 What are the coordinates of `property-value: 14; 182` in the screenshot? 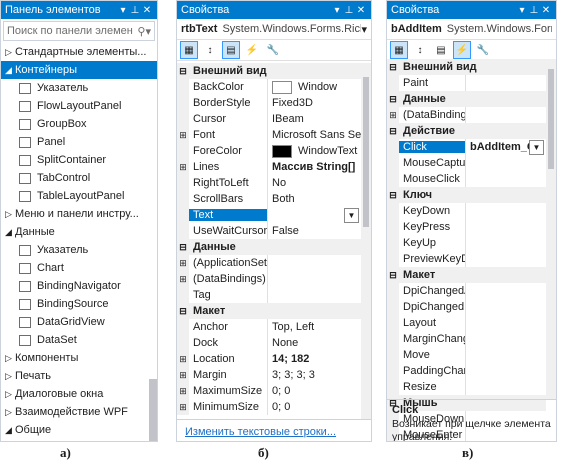 It's located at (314, 359).